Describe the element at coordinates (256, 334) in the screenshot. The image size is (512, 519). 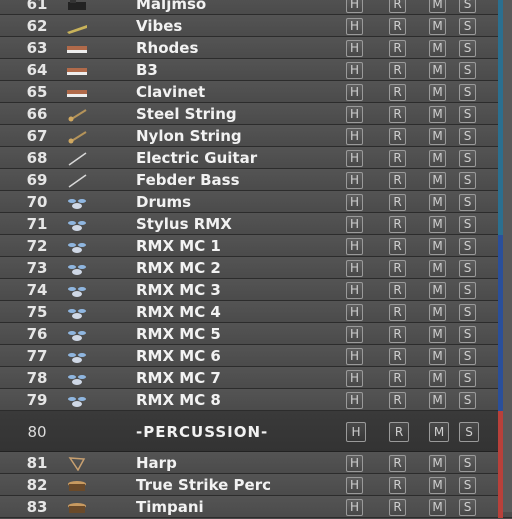
I see `track-row: 76 RMX MC 5 H R MS` at that location.